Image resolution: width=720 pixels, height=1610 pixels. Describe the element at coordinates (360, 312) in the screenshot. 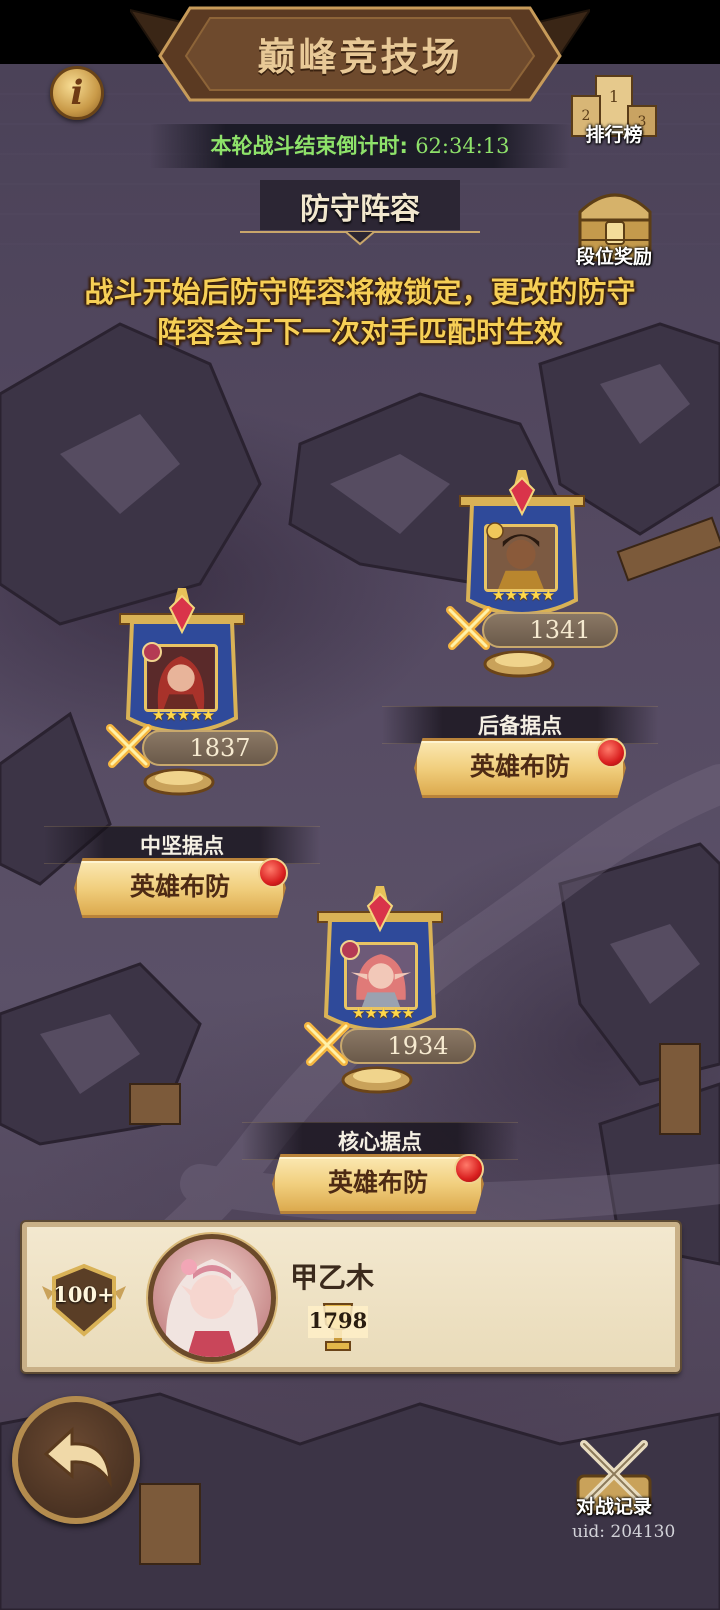

I see `defense-notice: 战斗开始后防守阵容将被锁定，更改的防守 阵容会于下一次对手匹配时生效` at that location.